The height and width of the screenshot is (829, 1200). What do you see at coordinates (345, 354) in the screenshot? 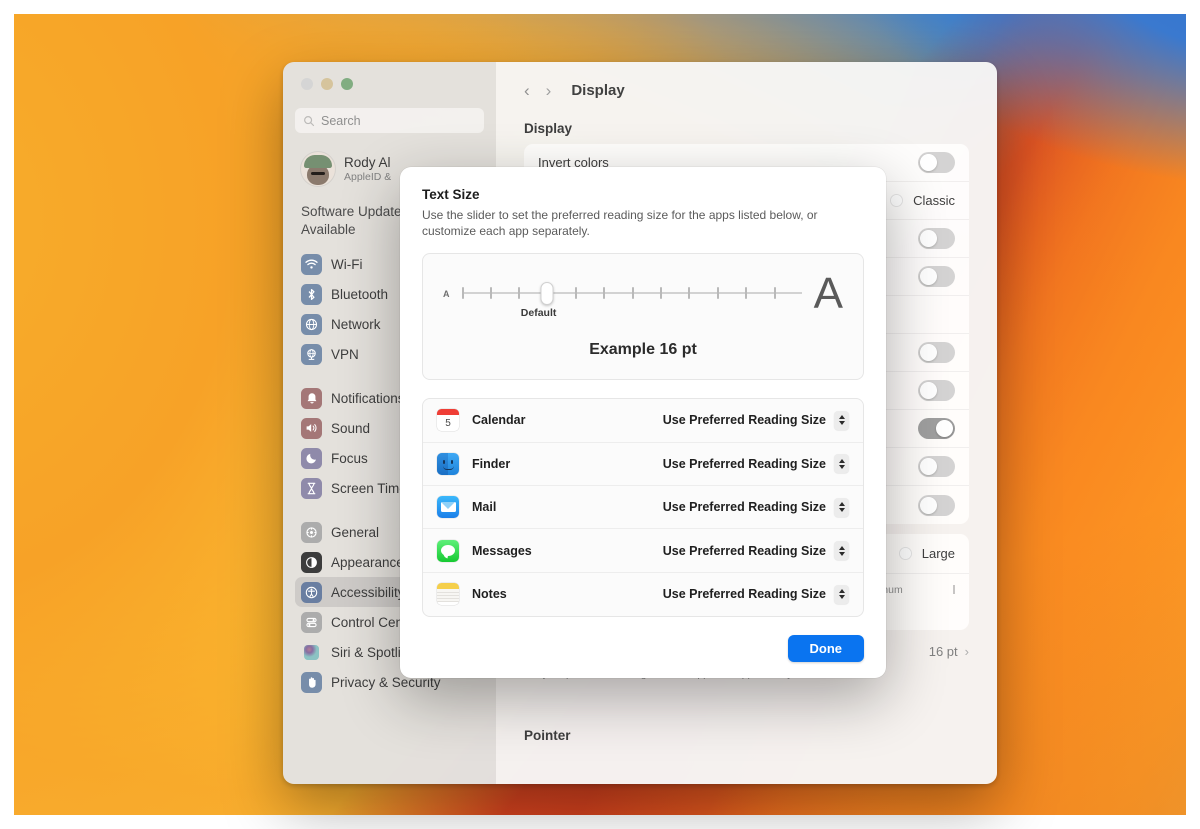
I see `sidebar-item-label: VPN` at bounding box center [345, 354].